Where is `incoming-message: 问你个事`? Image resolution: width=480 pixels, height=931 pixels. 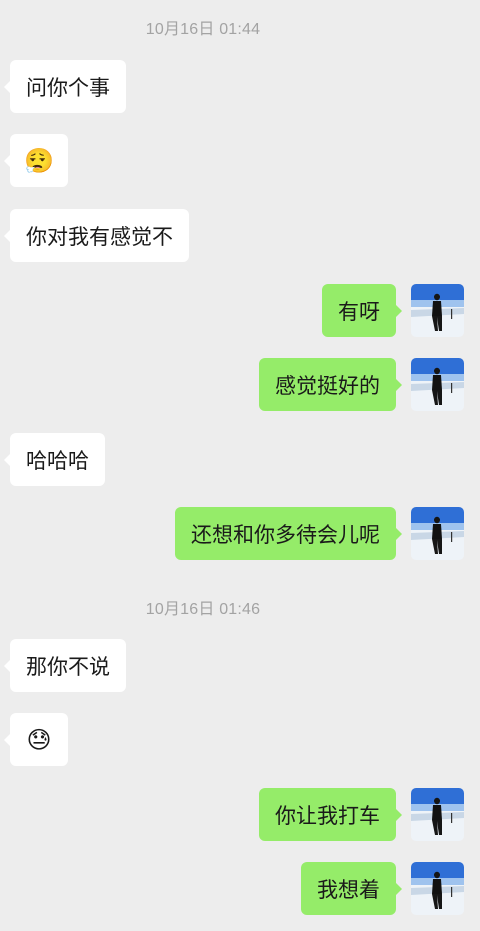
incoming-message: 问你个事 is located at coordinates (65, 86).